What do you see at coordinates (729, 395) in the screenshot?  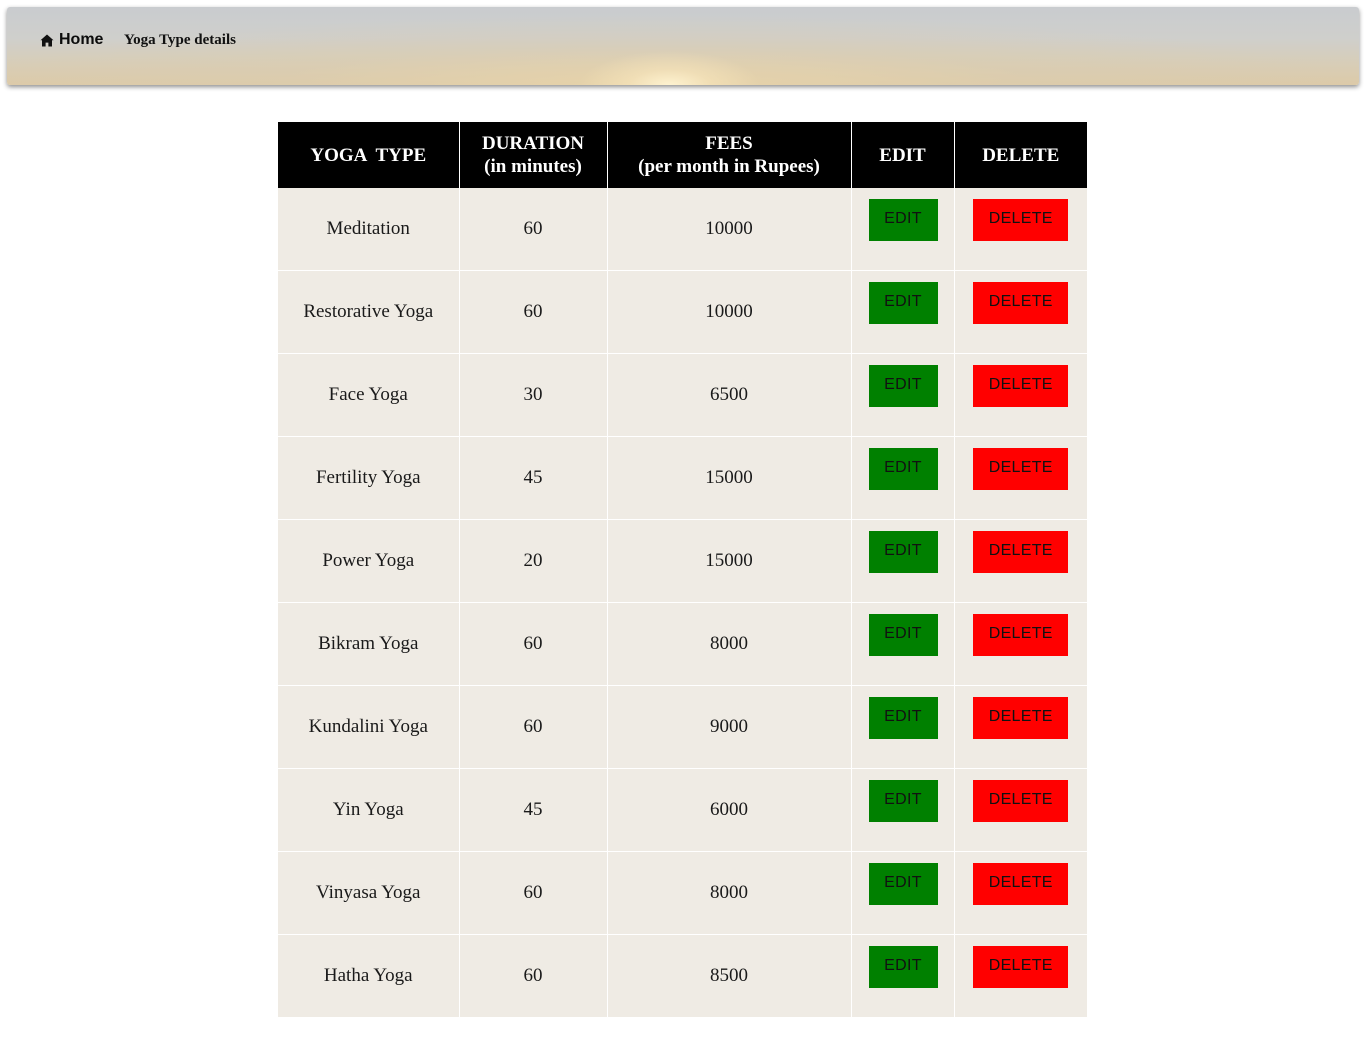 I see `cell-fees: 6500` at bounding box center [729, 395].